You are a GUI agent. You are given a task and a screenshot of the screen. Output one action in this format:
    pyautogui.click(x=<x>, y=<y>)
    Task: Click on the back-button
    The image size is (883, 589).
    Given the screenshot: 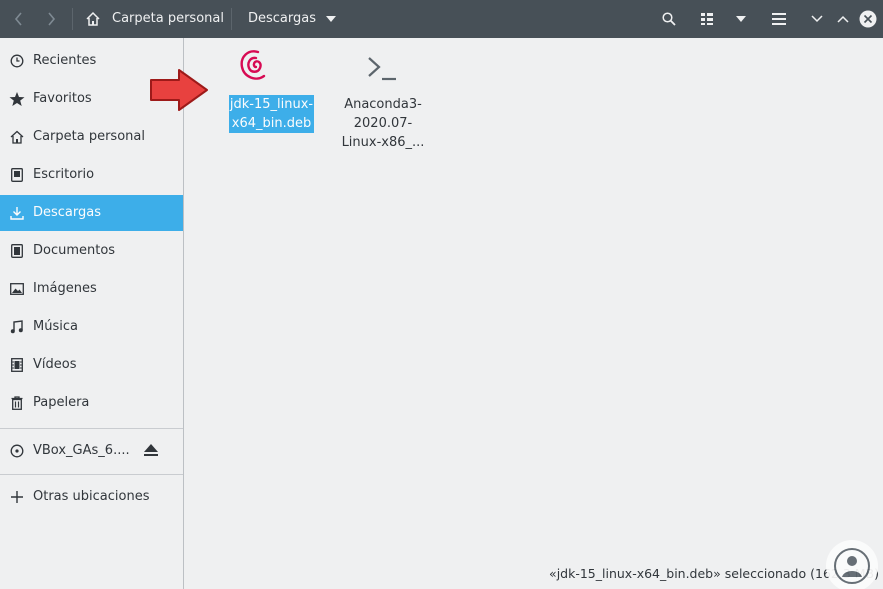 What is the action you would take?
    pyautogui.click(x=19, y=19)
    